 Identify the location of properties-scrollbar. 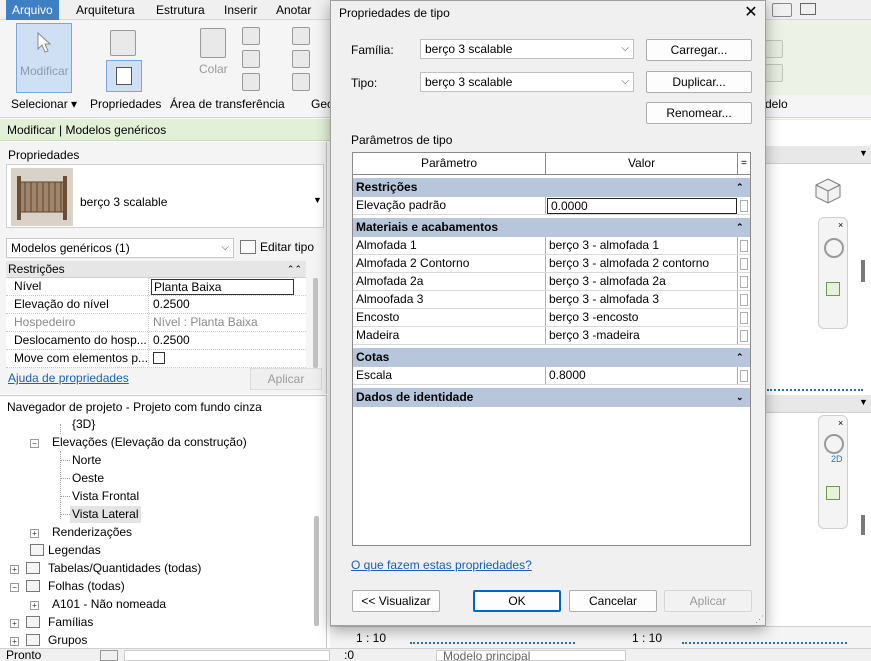
(315, 323).